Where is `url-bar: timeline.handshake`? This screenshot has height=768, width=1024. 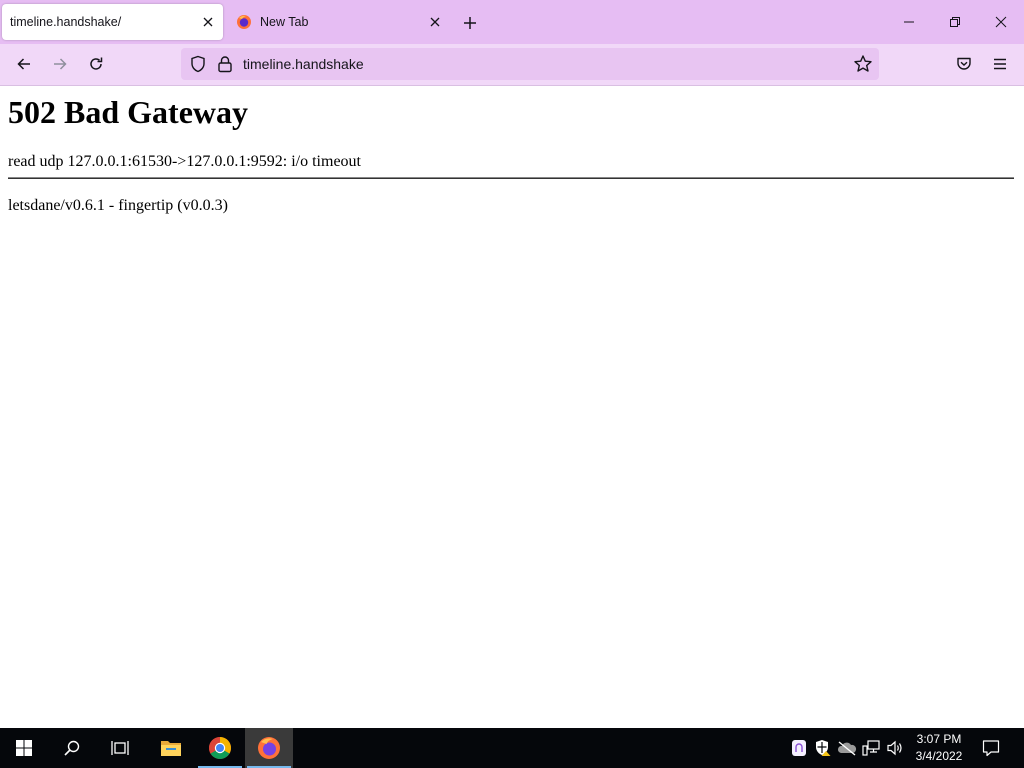
url-bar: timeline.handshake is located at coordinates (530, 64).